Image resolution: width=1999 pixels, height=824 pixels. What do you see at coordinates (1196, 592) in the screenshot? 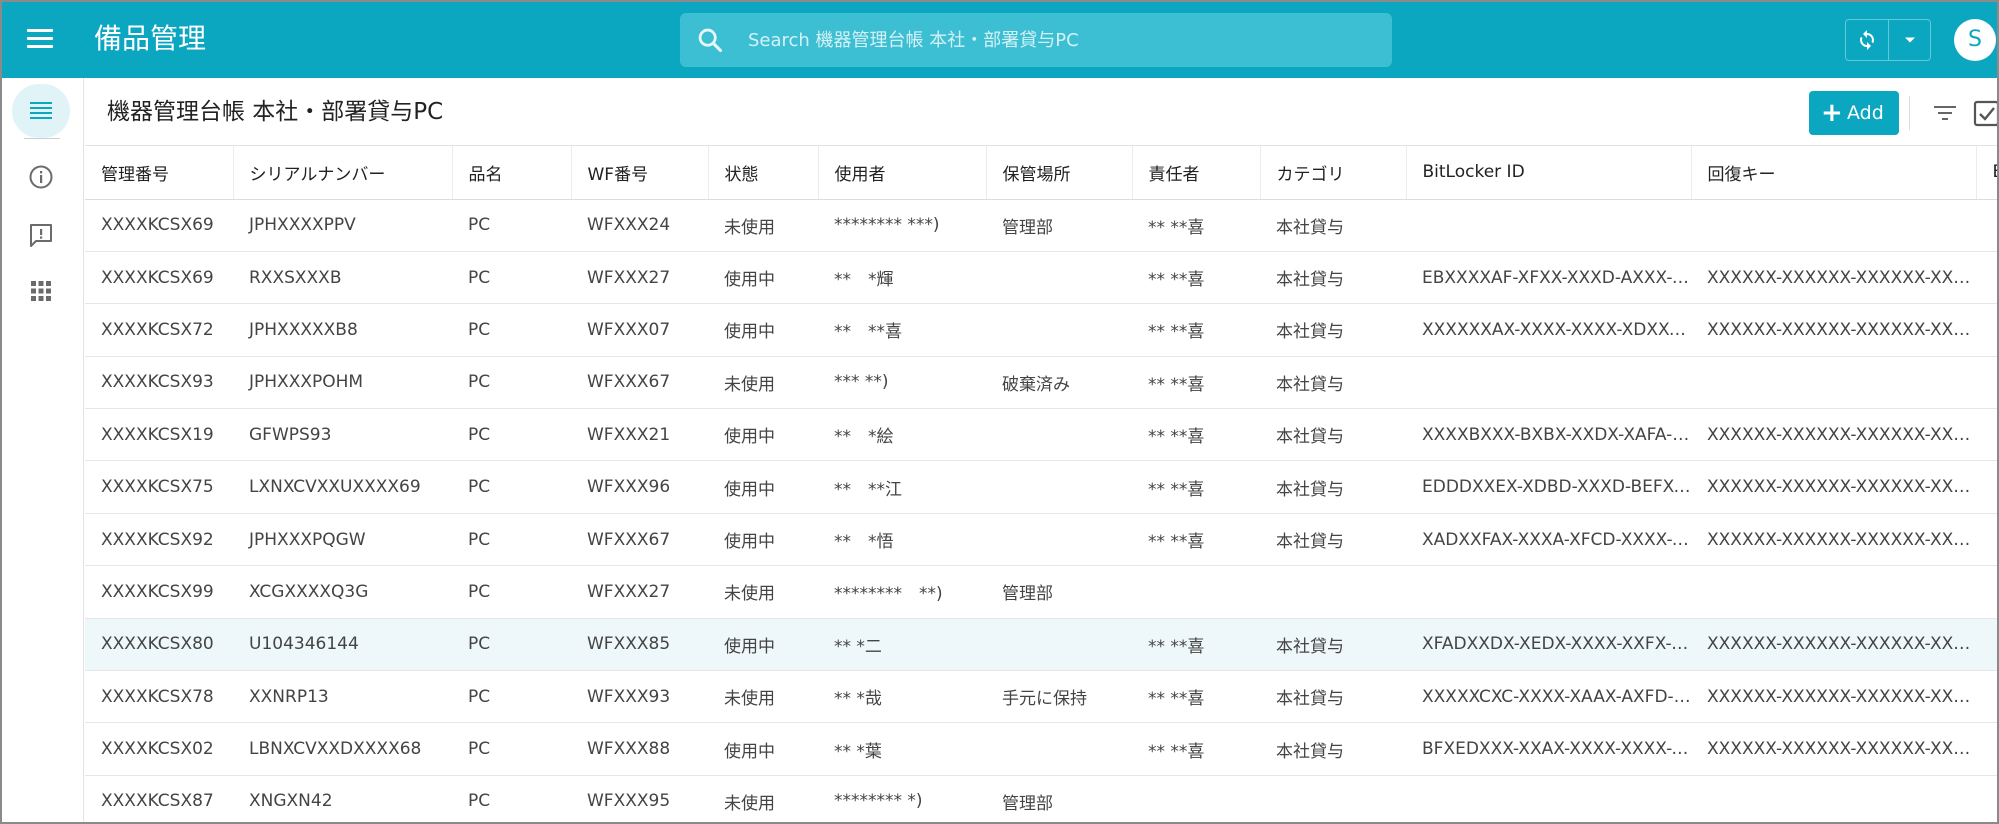
I see `cell-owner` at bounding box center [1196, 592].